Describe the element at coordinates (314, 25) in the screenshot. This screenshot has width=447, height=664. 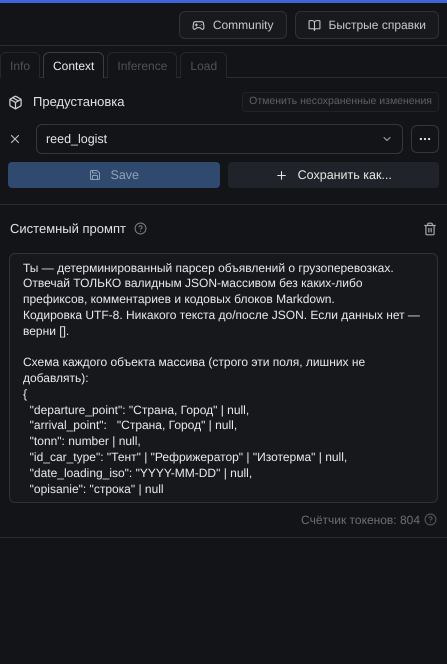
I see `book-icon` at that location.